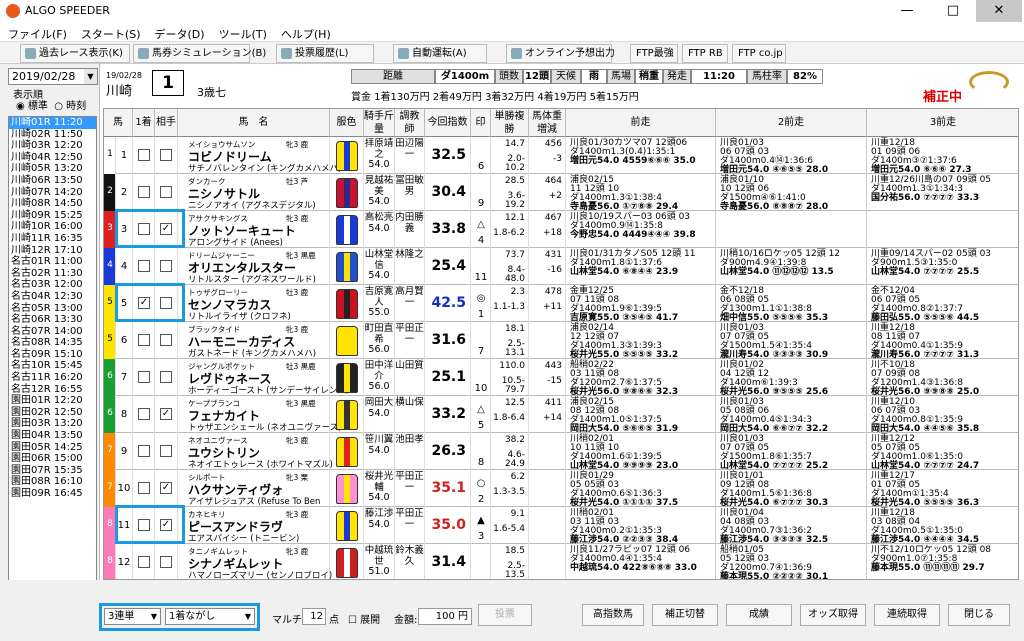 This screenshot has width=1024, height=641. I want to click on radio-time: ○ 時刻, so click(70, 106).